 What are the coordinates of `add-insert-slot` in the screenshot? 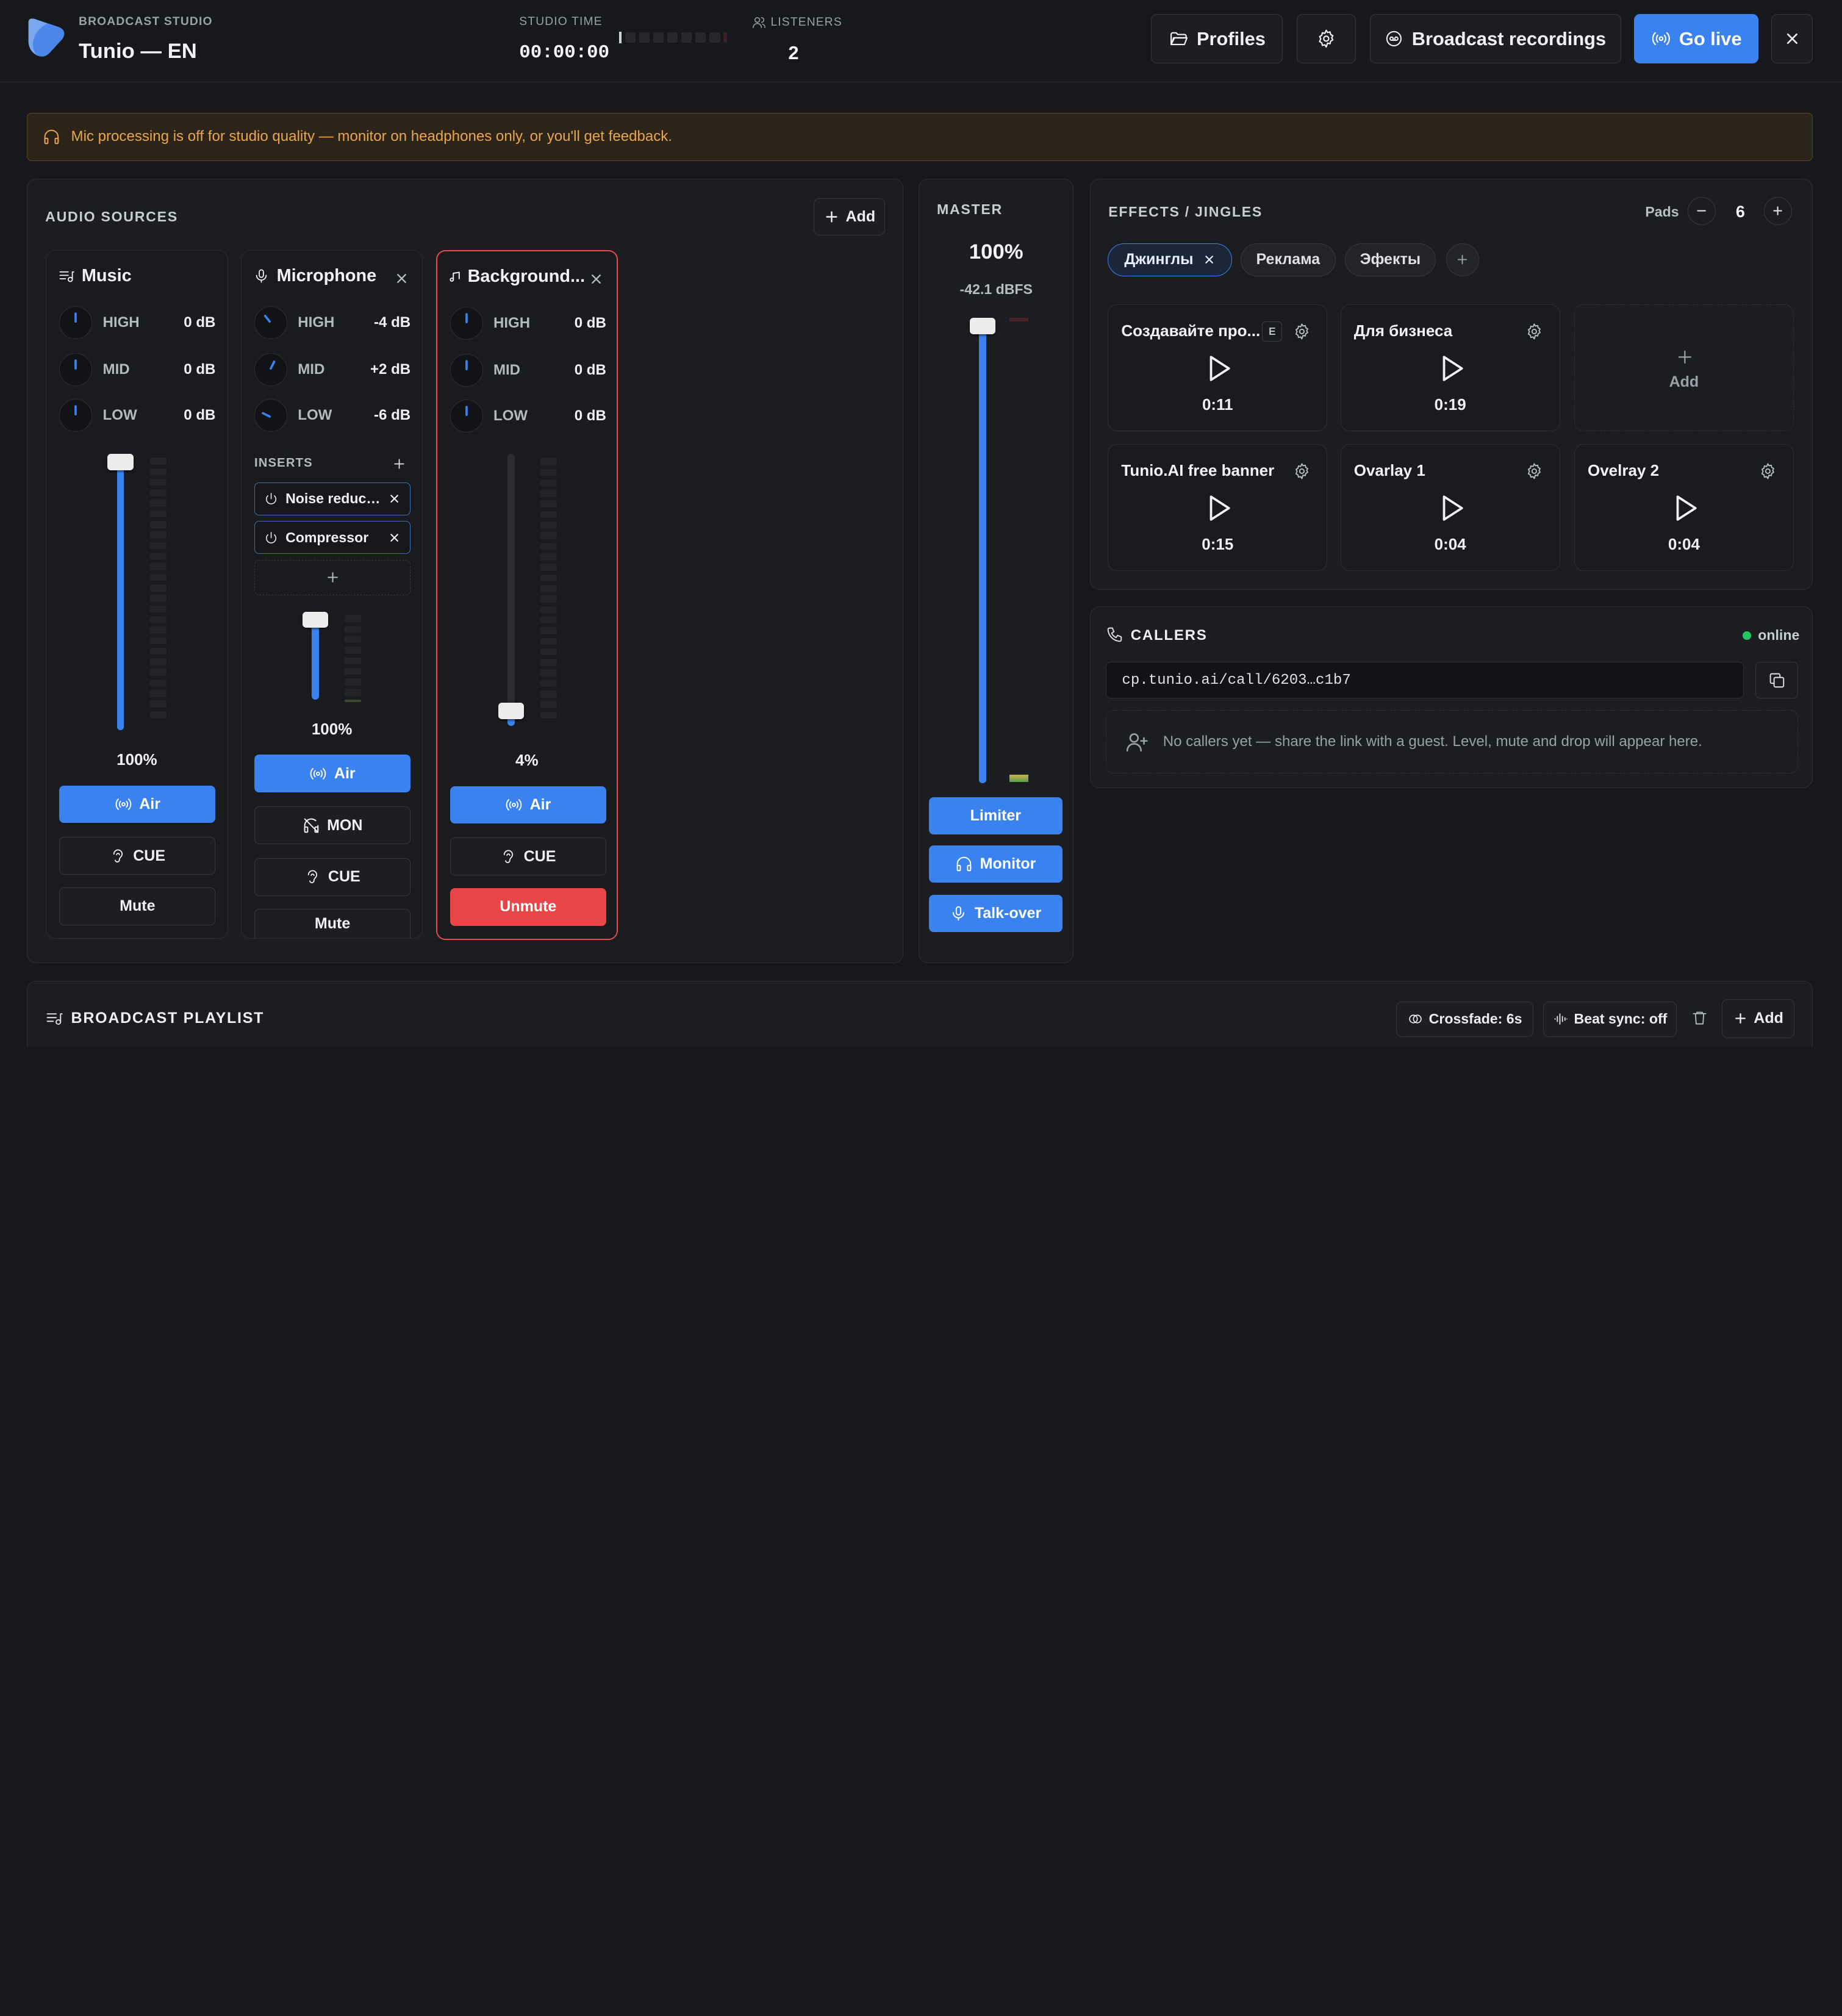 It's located at (332, 577).